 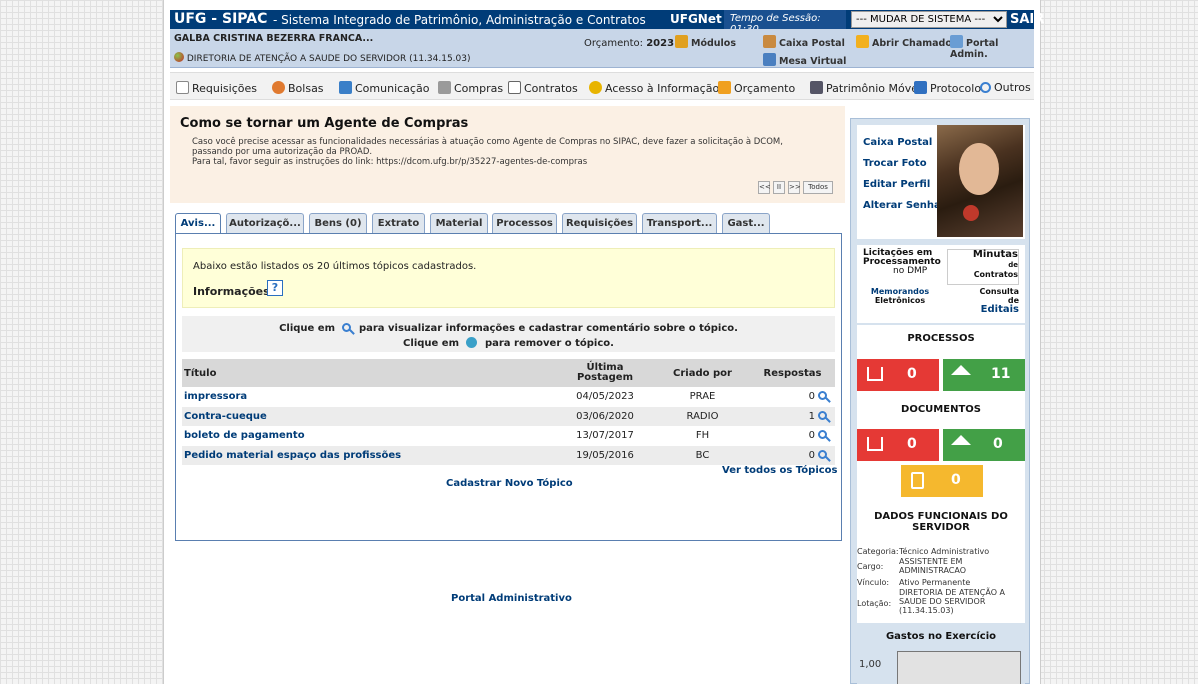 What do you see at coordinates (902, 205) in the screenshot?
I see `sidebar-link-change-password: Alterar Senha` at bounding box center [902, 205].